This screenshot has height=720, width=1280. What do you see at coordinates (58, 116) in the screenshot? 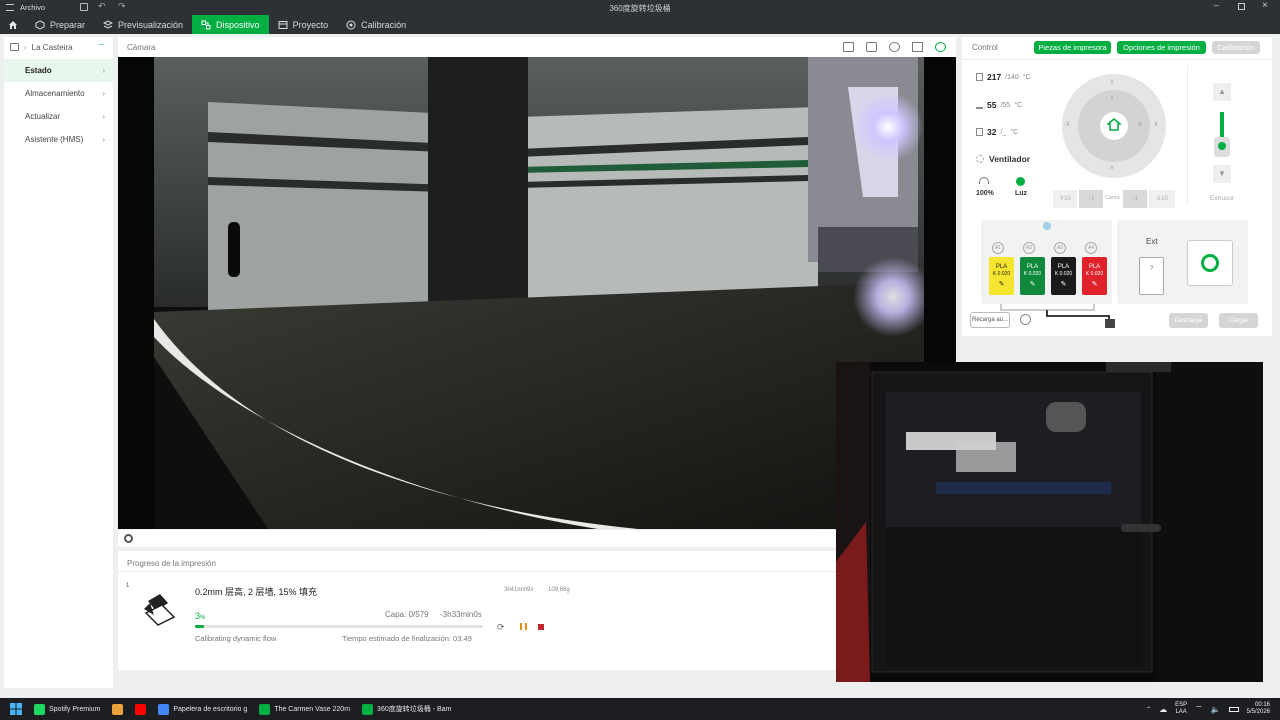
I see `sidebar-item-actualizar: Actualizar ›` at bounding box center [58, 116].